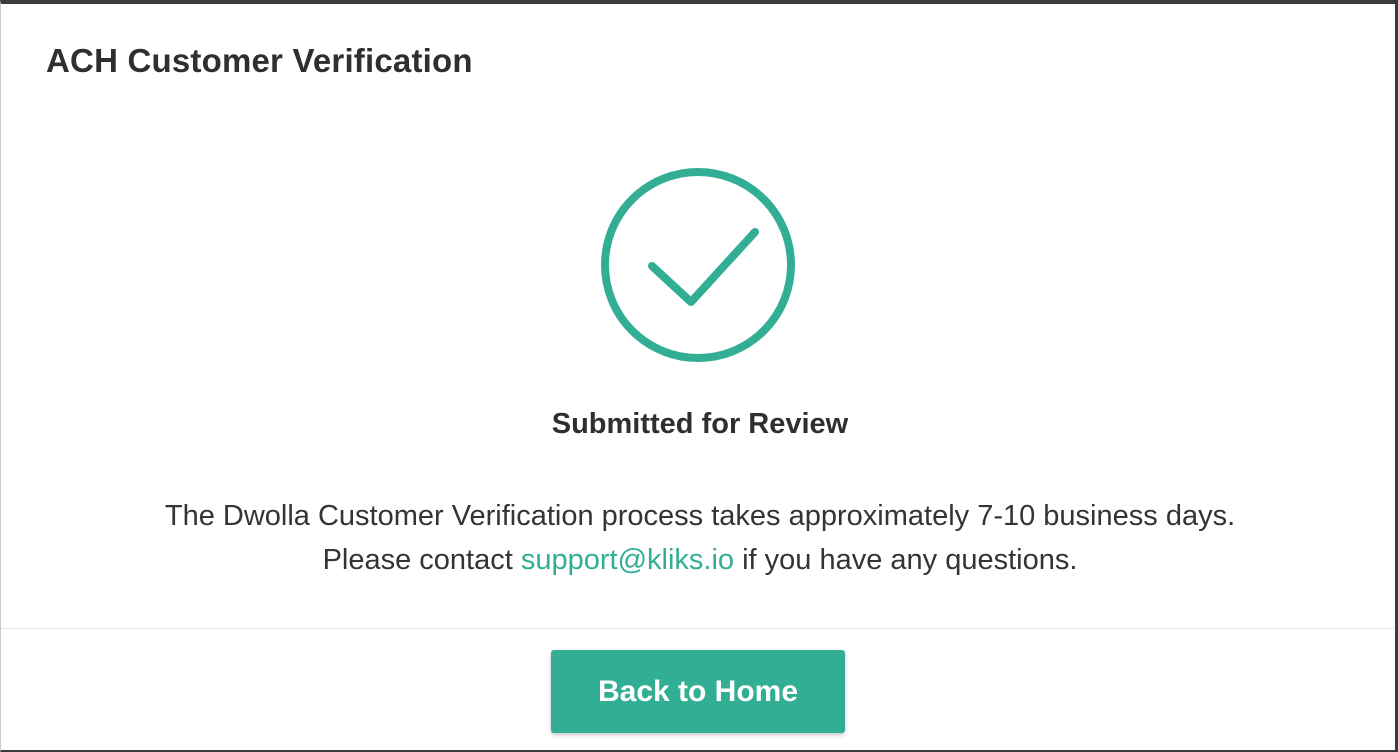 The width and height of the screenshot is (1398, 752). Describe the element at coordinates (627, 560) in the screenshot. I see `support-email-link: support@kliks.io` at that location.